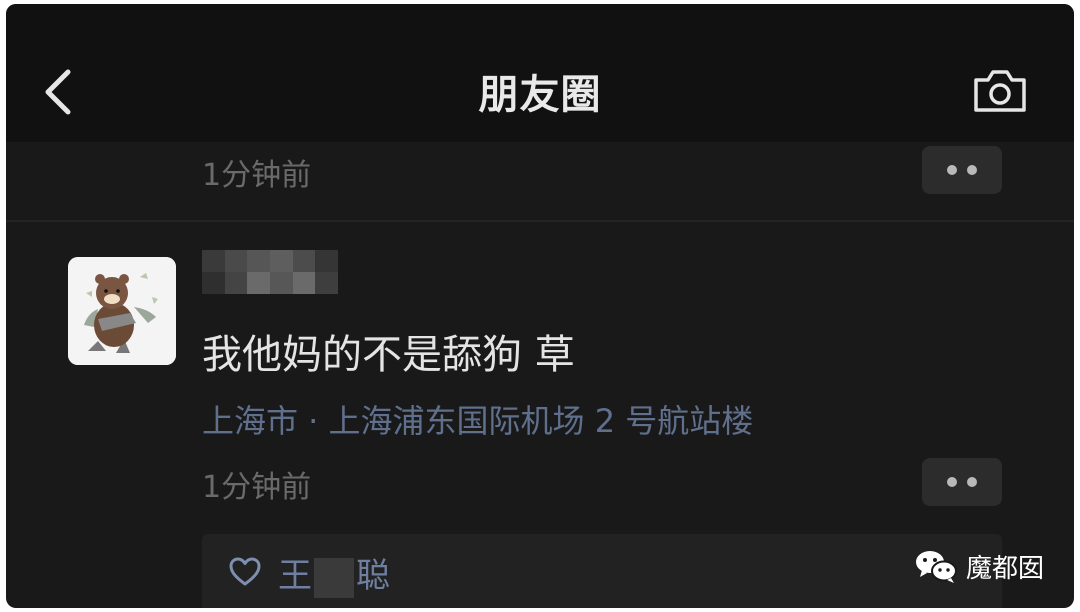  What do you see at coordinates (295, 576) in the screenshot?
I see `liker-name-first: 王` at bounding box center [295, 576].